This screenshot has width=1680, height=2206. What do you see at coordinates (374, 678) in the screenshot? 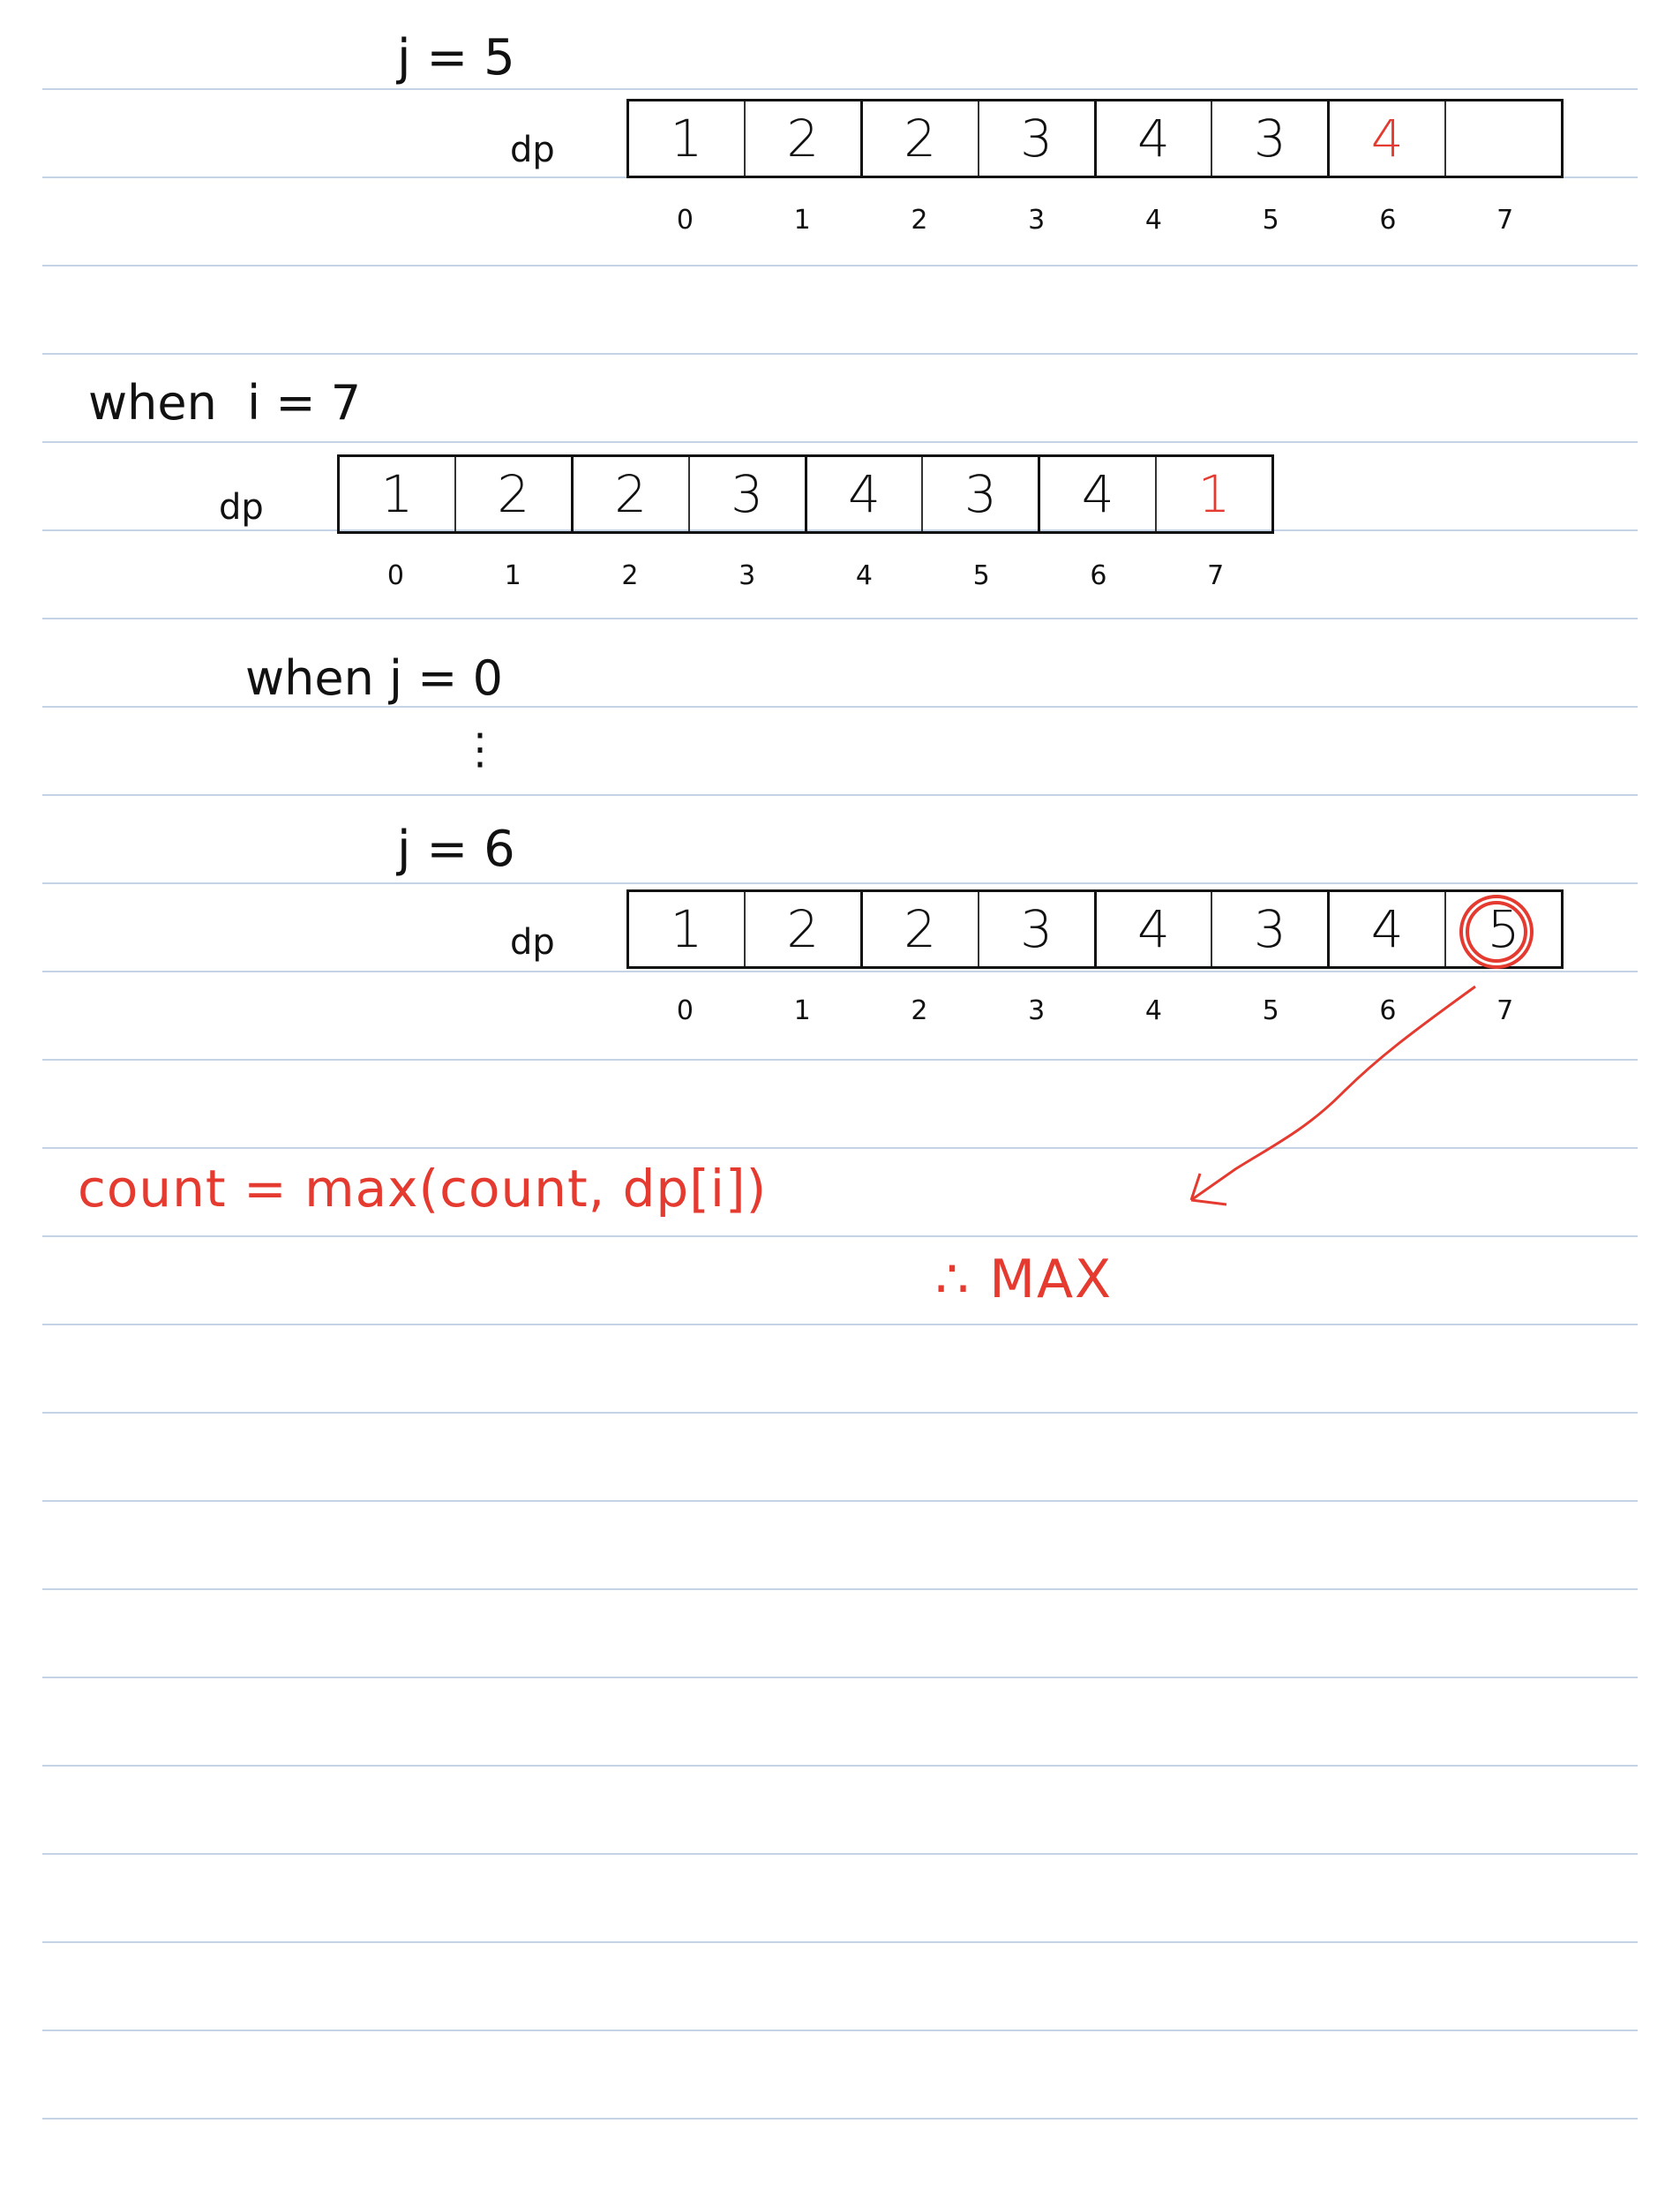
I see `block3-header: when j = 0` at bounding box center [374, 678].